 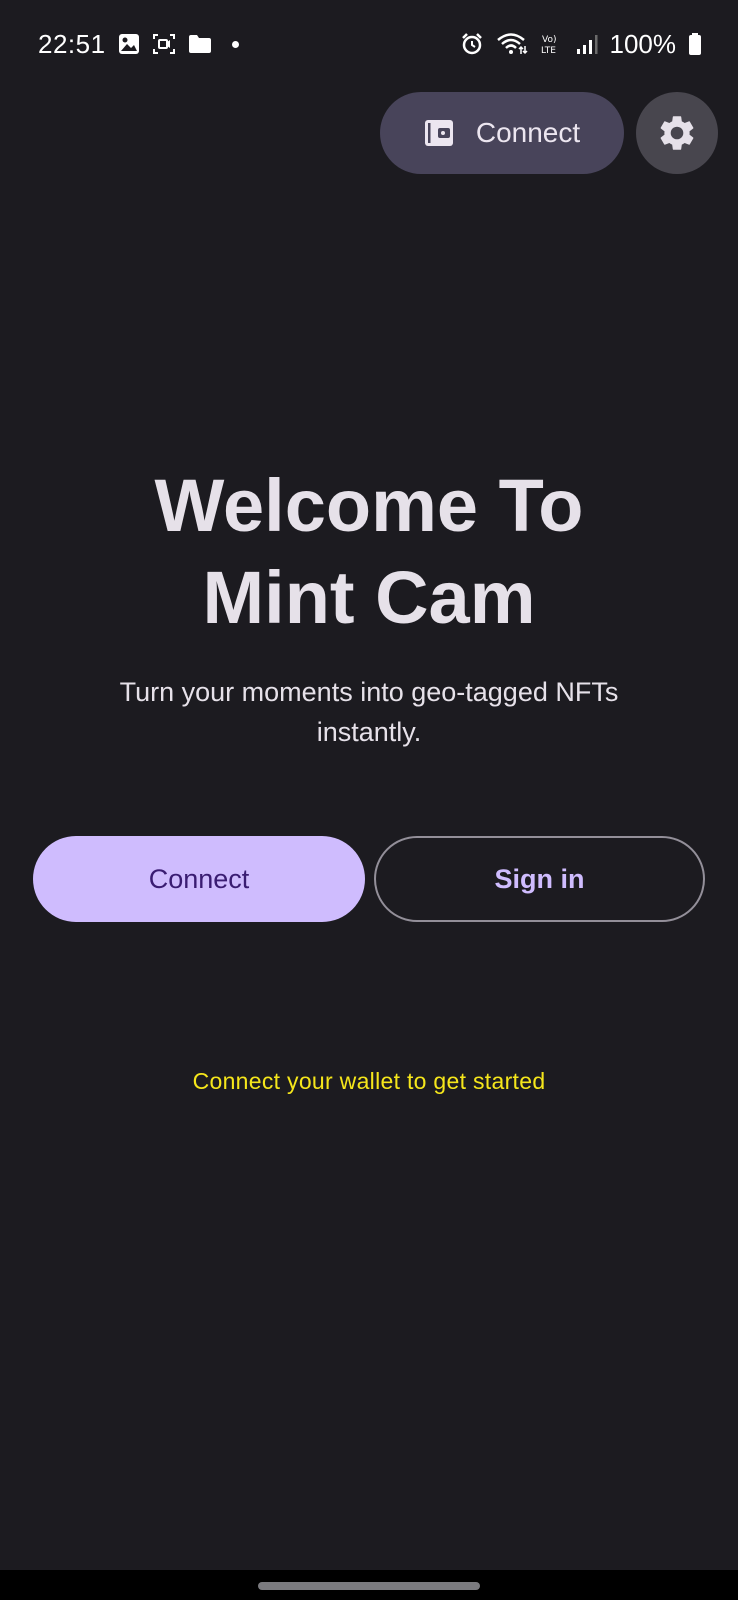 What do you see at coordinates (695, 44) in the screenshot?
I see `battery-icon` at bounding box center [695, 44].